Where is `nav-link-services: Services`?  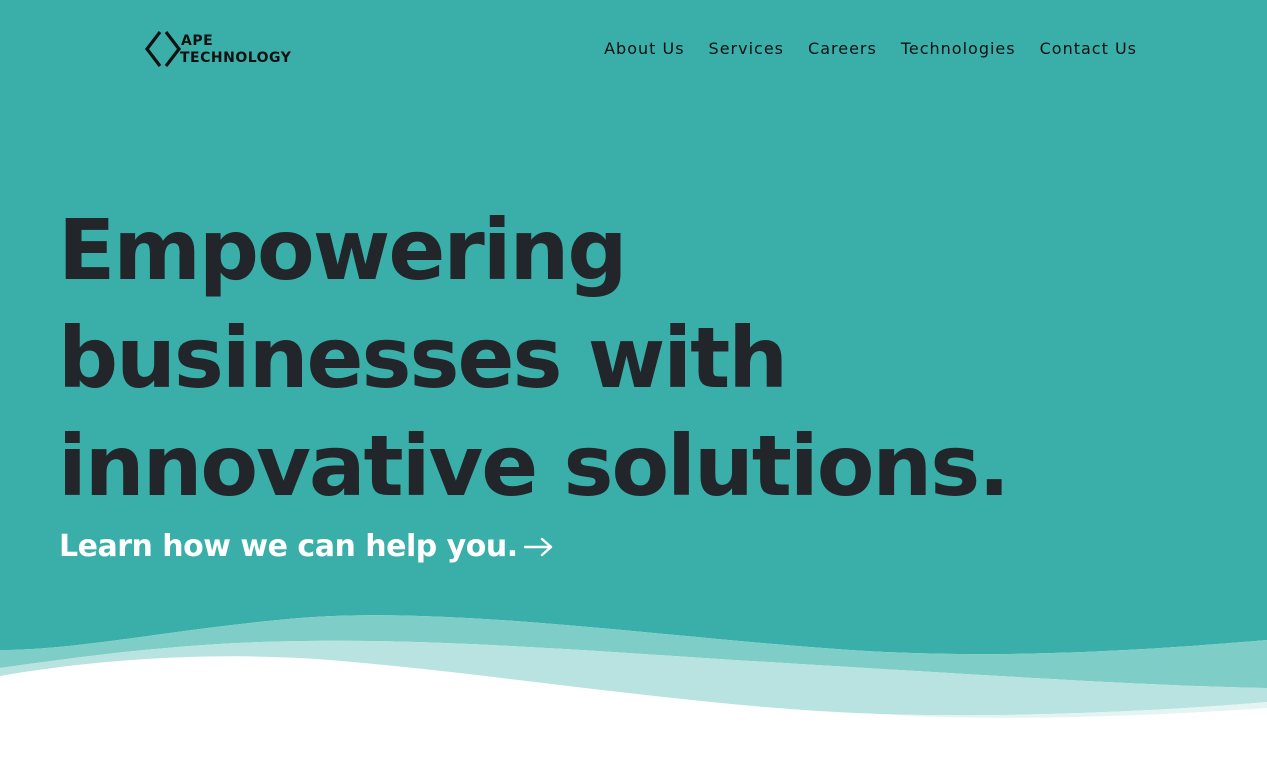 nav-link-services: Services is located at coordinates (746, 49).